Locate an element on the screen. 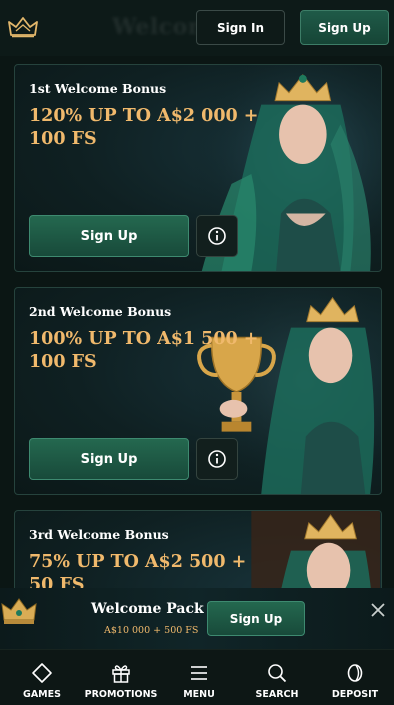 The height and width of the screenshot is (705, 394). bonus-label: 2nd Welcome Bonus is located at coordinates (100, 311).